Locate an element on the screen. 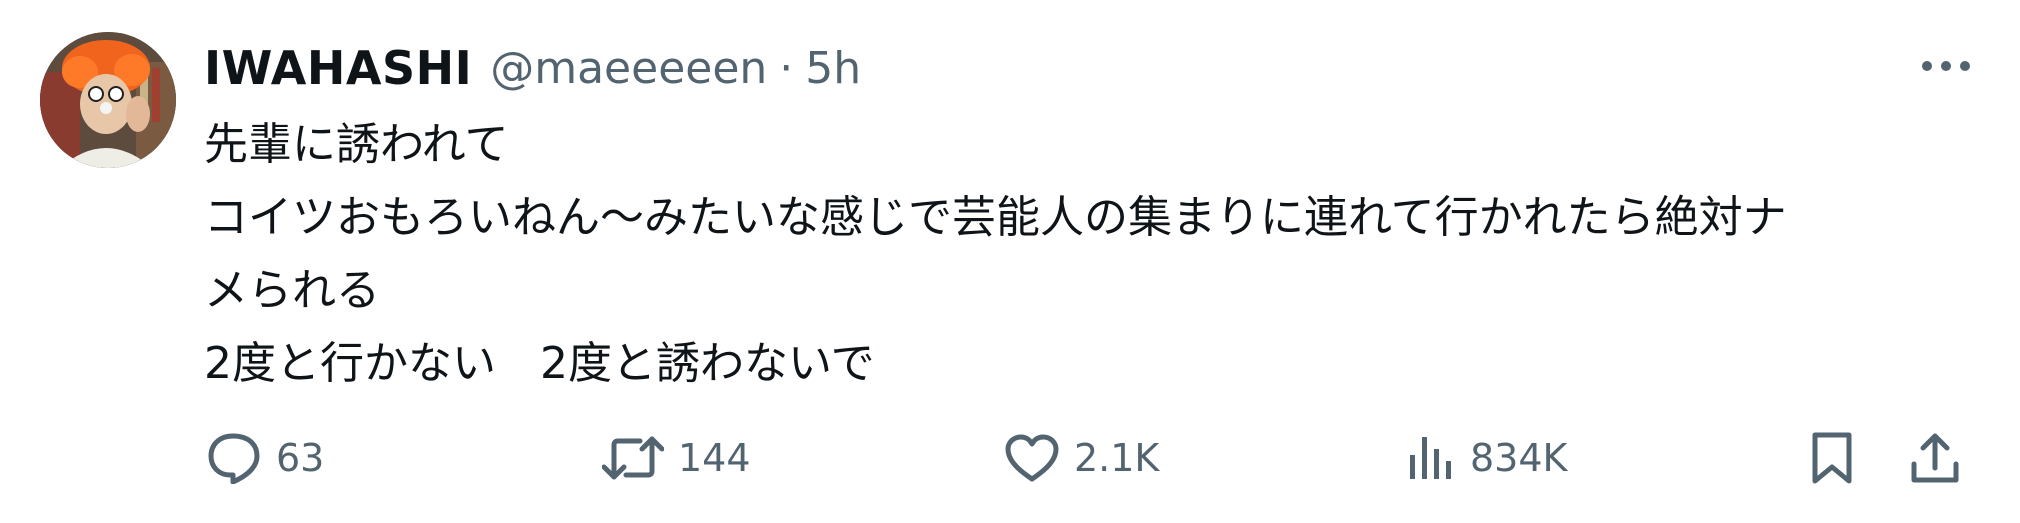  like-count: 2.1K is located at coordinates (1117, 458).